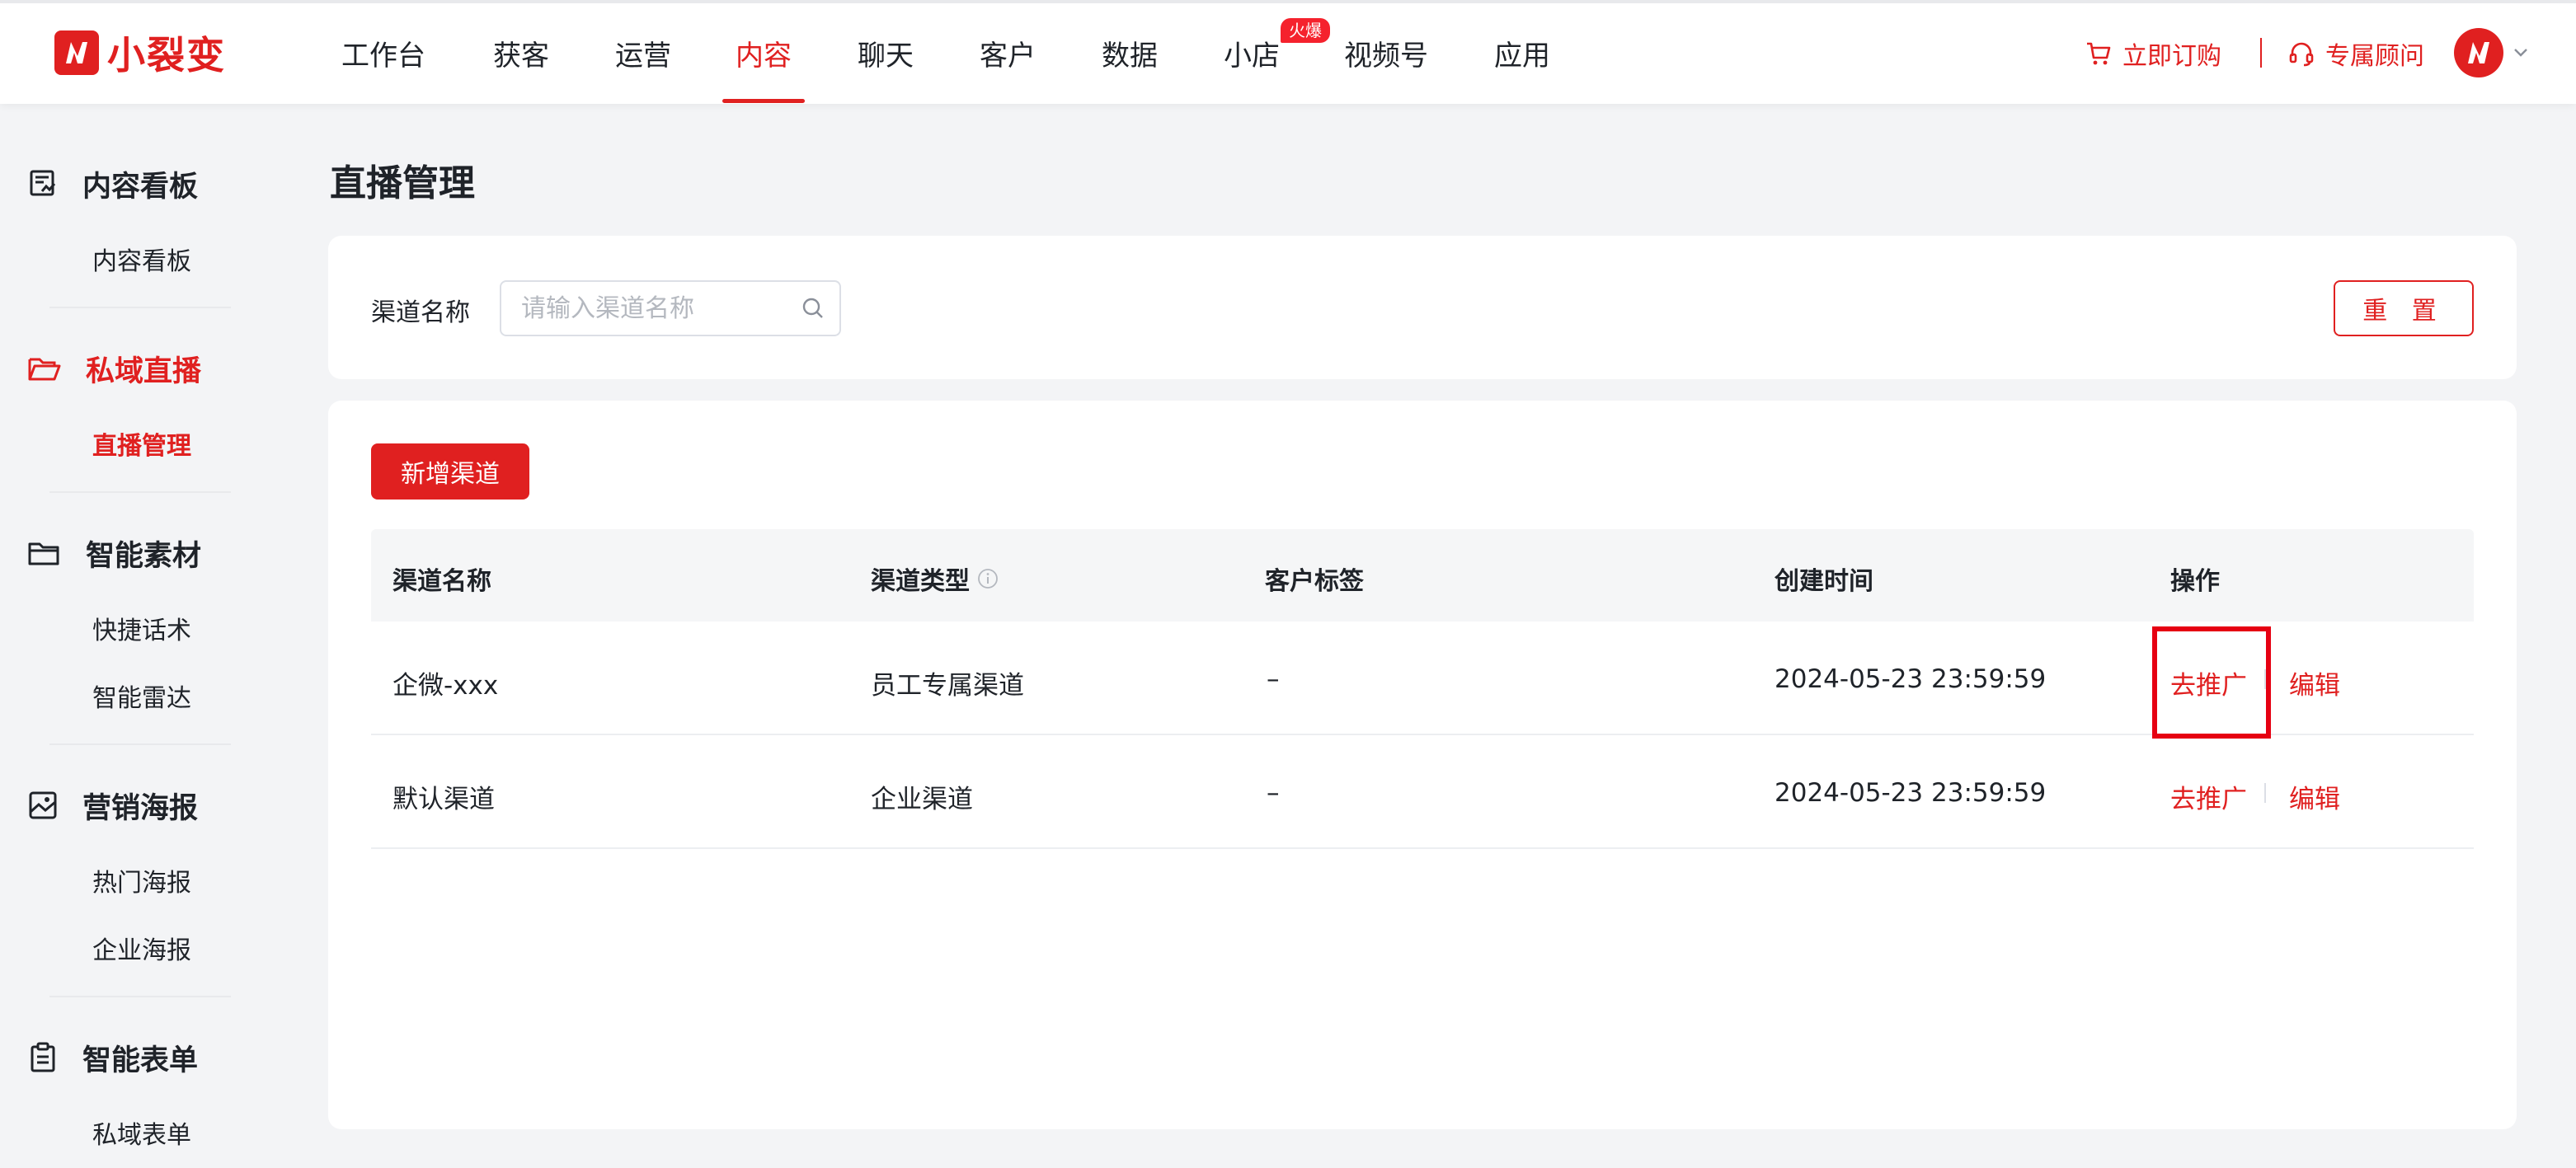  Describe the element at coordinates (76, 52) in the screenshot. I see `logo-mark-icon` at that location.